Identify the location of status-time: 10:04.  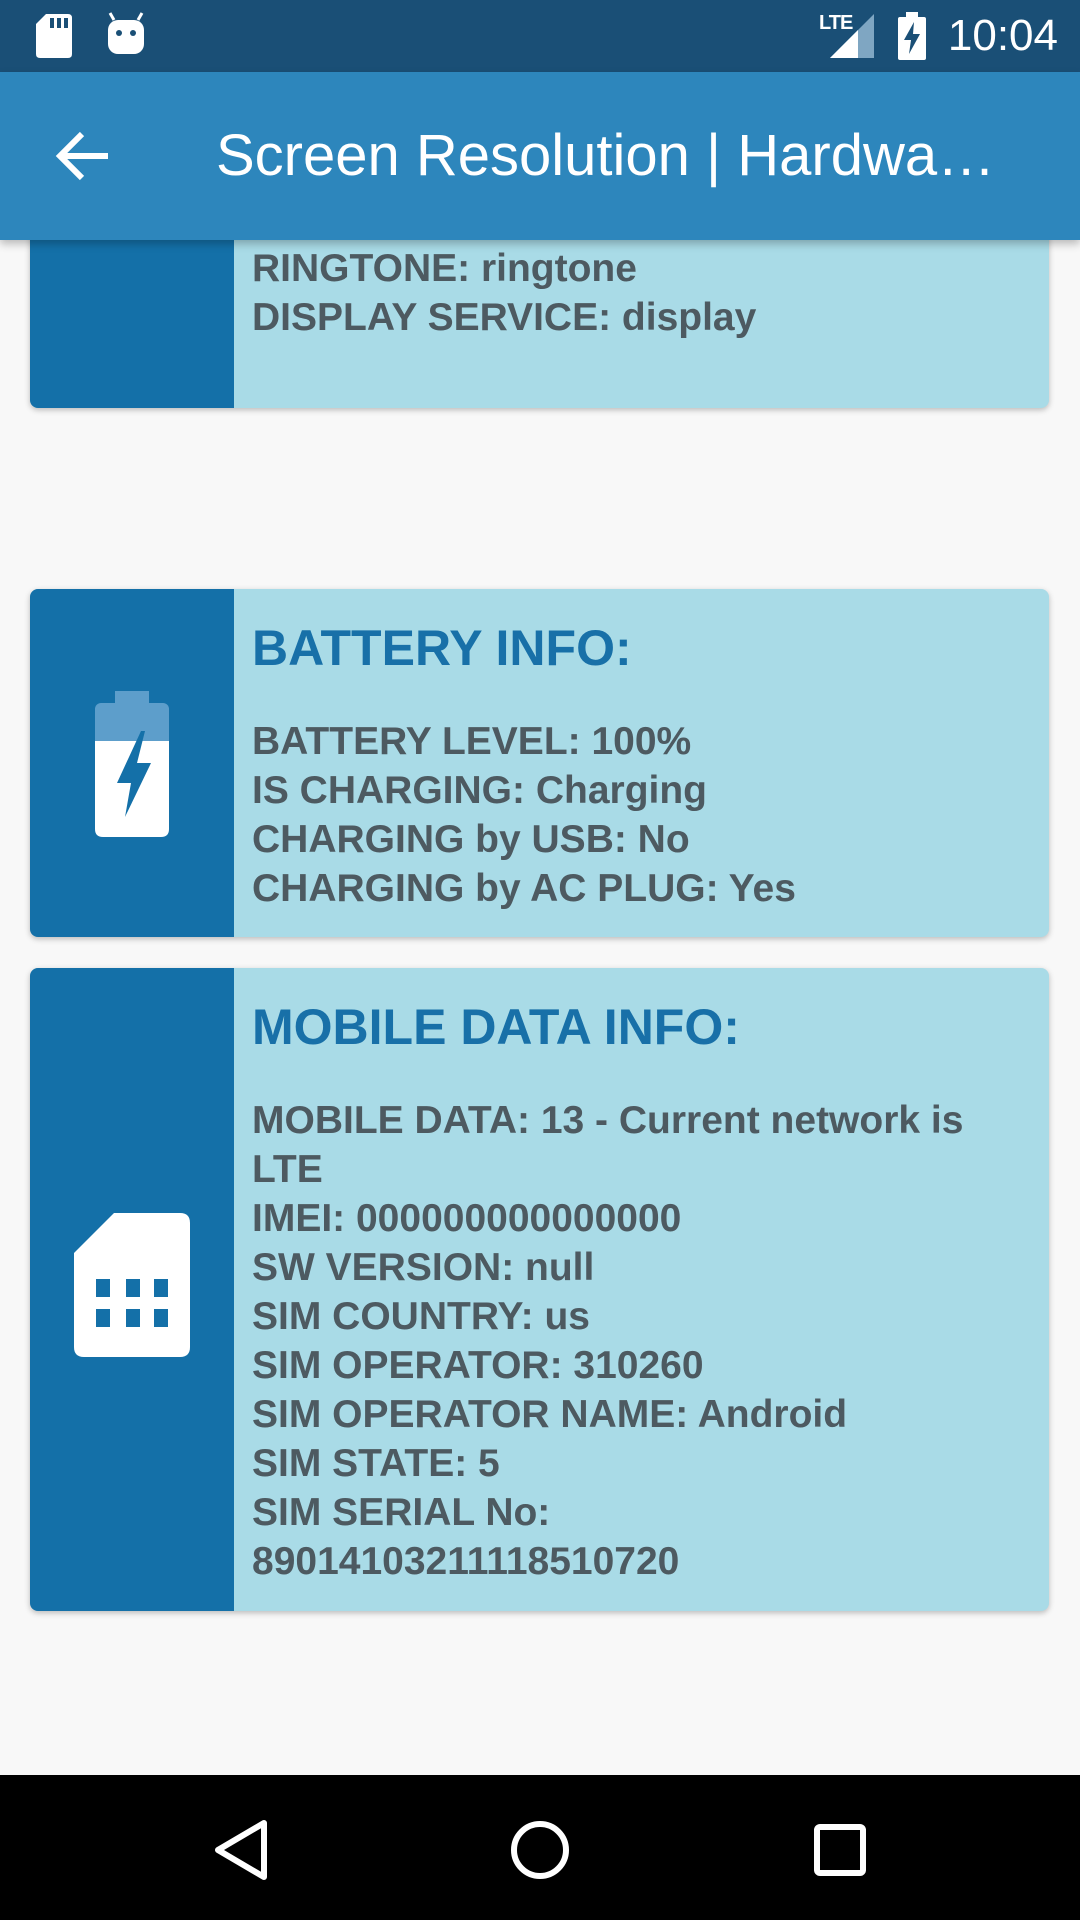
(1002, 35).